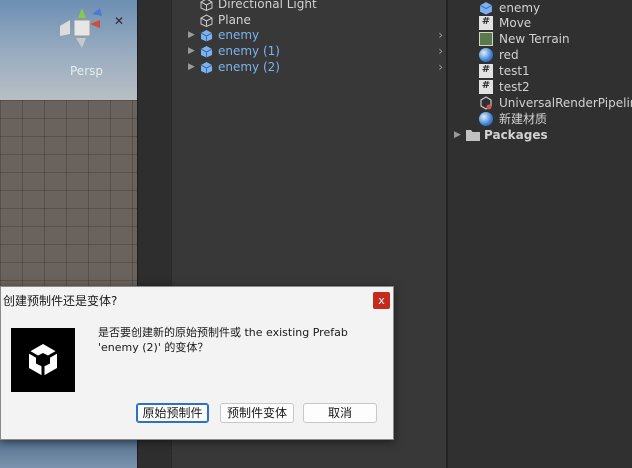  Describe the element at coordinates (309, 51) in the screenshot. I see `hierarchy-item-enemy-1: ▶ enemy (1) ›` at that location.